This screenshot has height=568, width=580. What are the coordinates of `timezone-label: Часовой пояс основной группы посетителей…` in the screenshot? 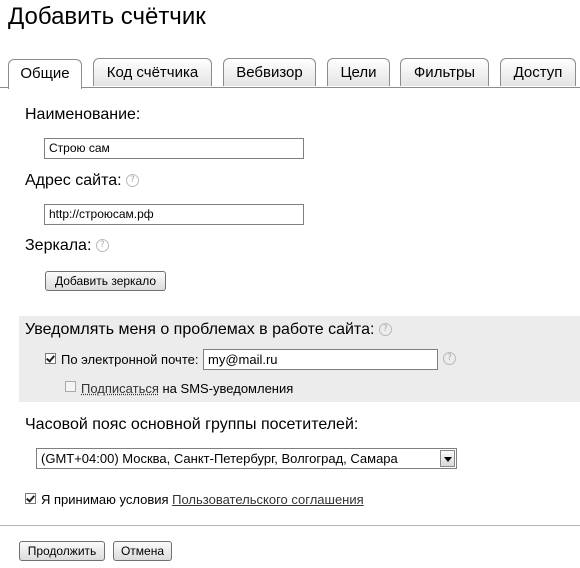 It's located at (192, 424).